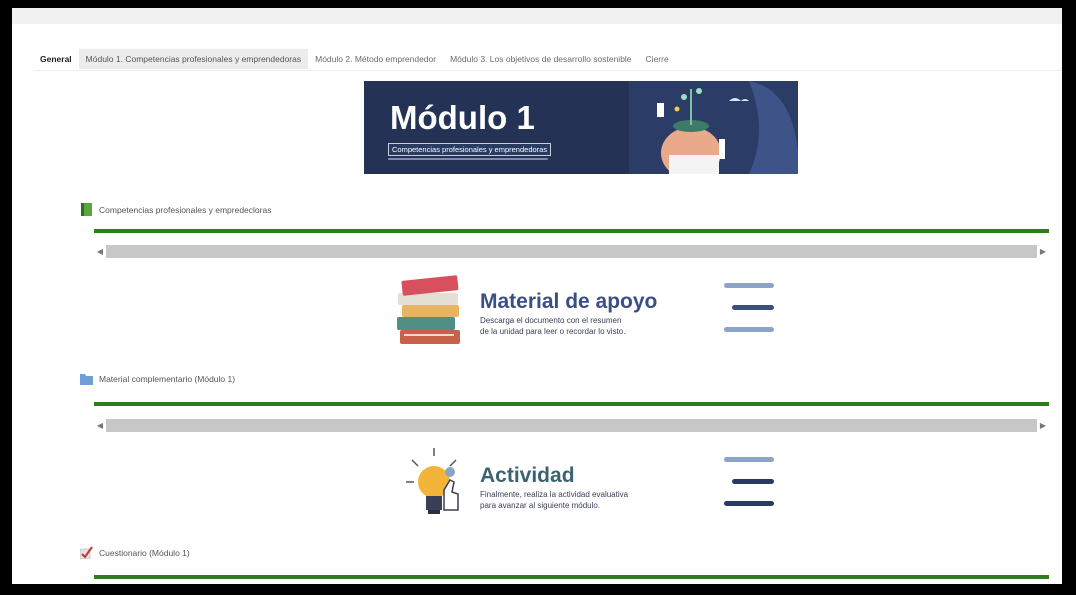  Describe the element at coordinates (713, 127) in the screenshot. I see `banner-illustration` at that location.